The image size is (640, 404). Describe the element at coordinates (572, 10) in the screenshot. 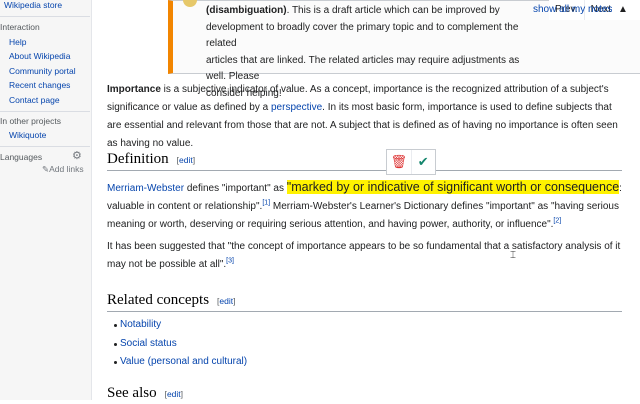

I see `show-all-notes-link: show all my notes` at that location.